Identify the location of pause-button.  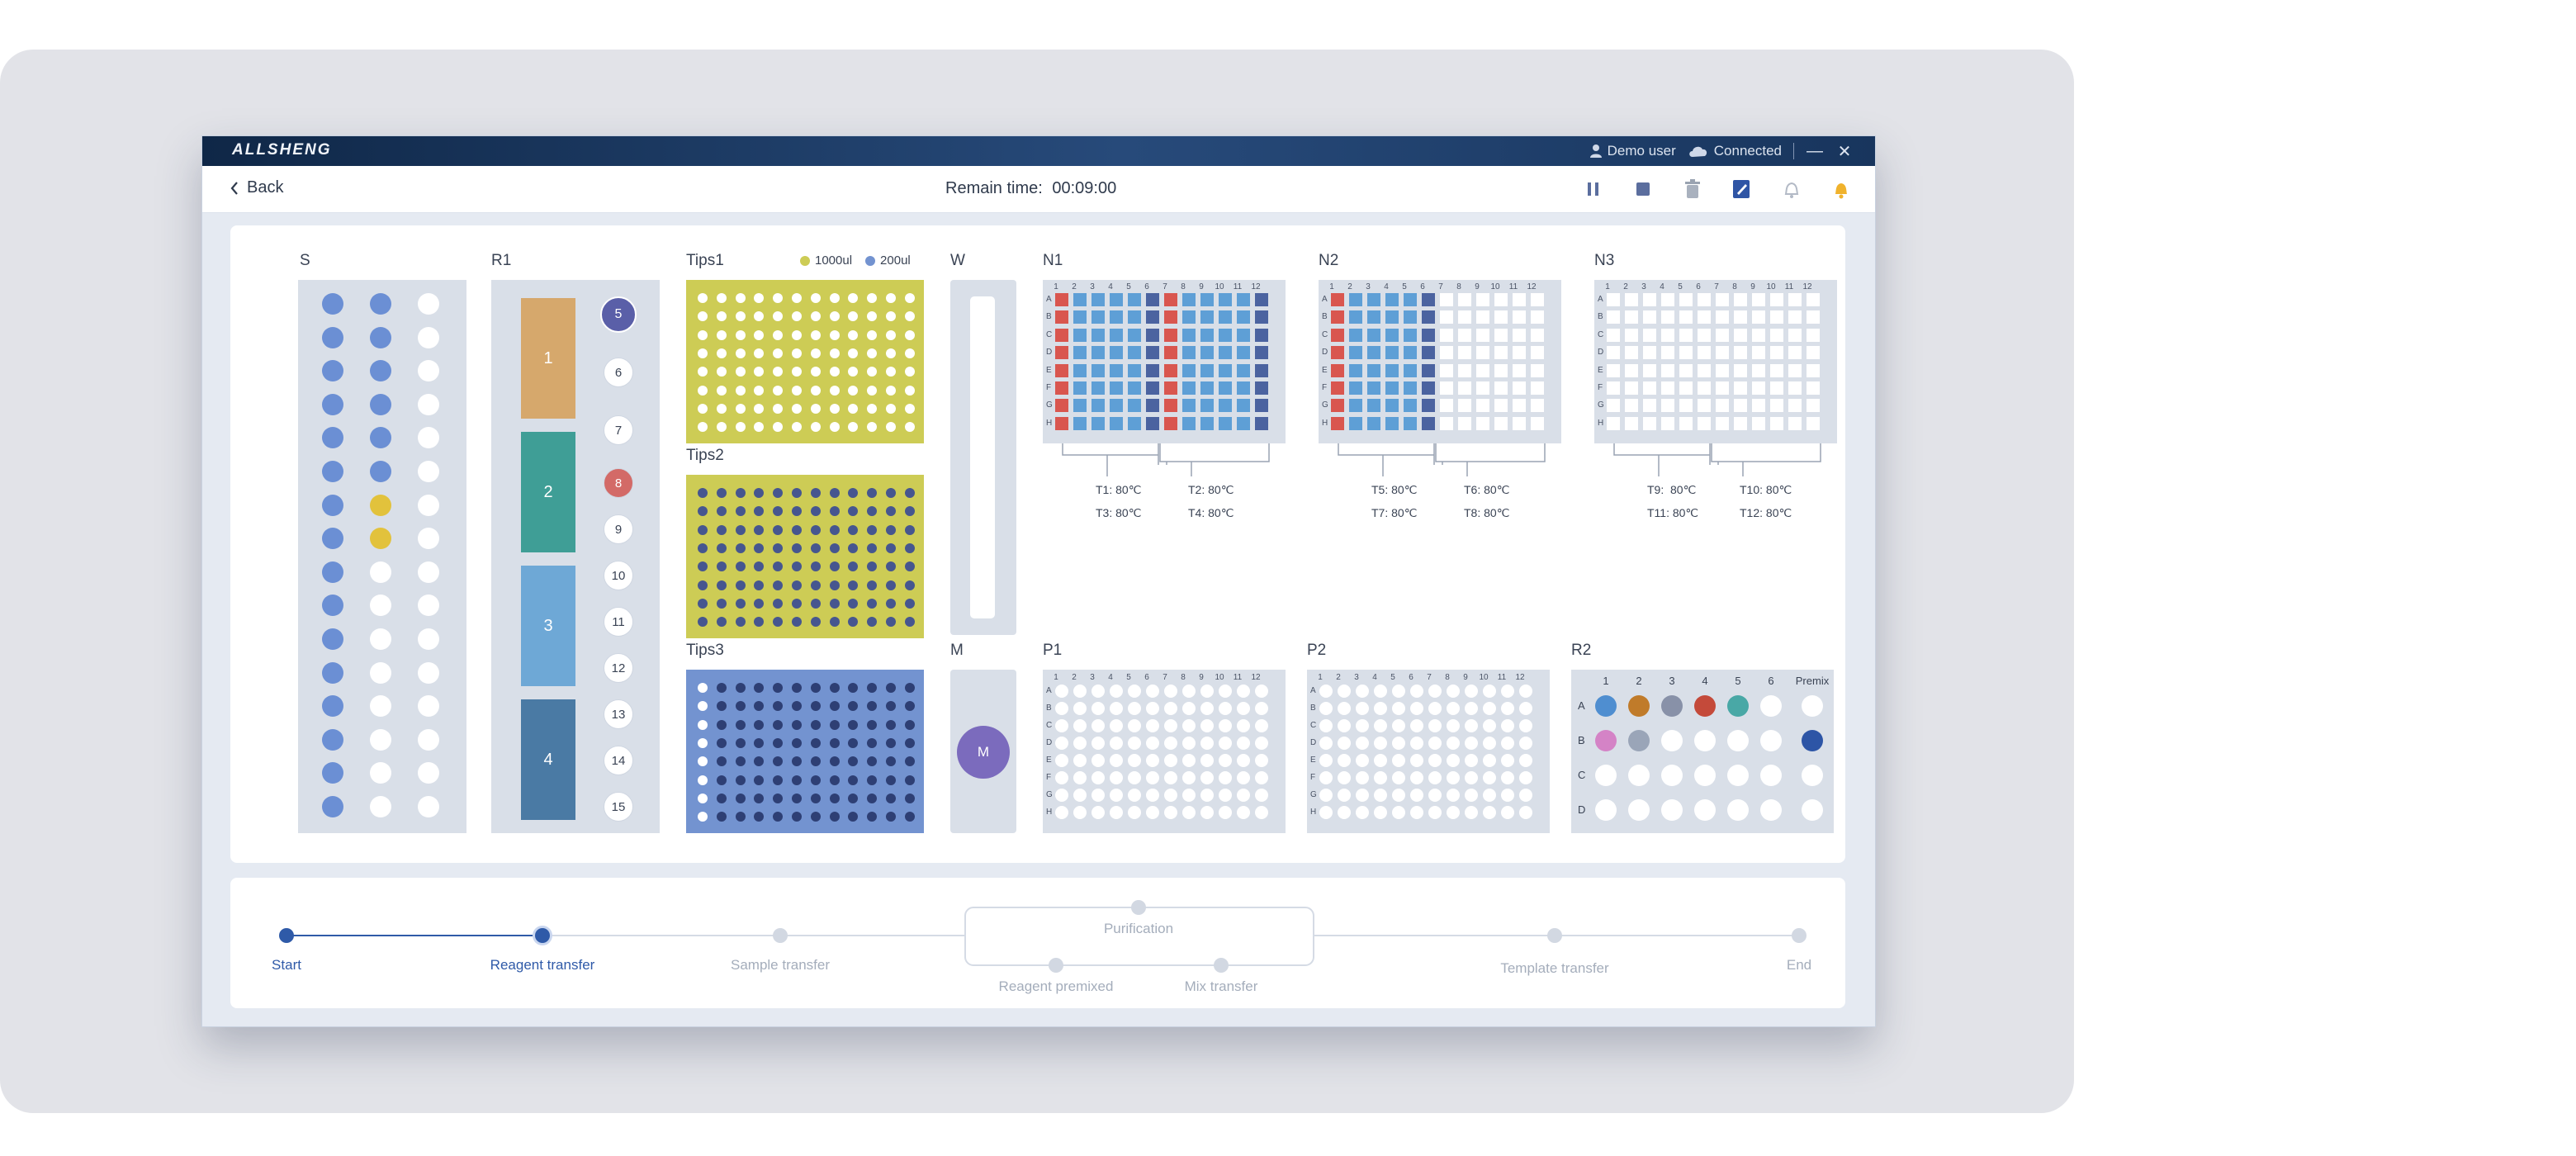
(1593, 189).